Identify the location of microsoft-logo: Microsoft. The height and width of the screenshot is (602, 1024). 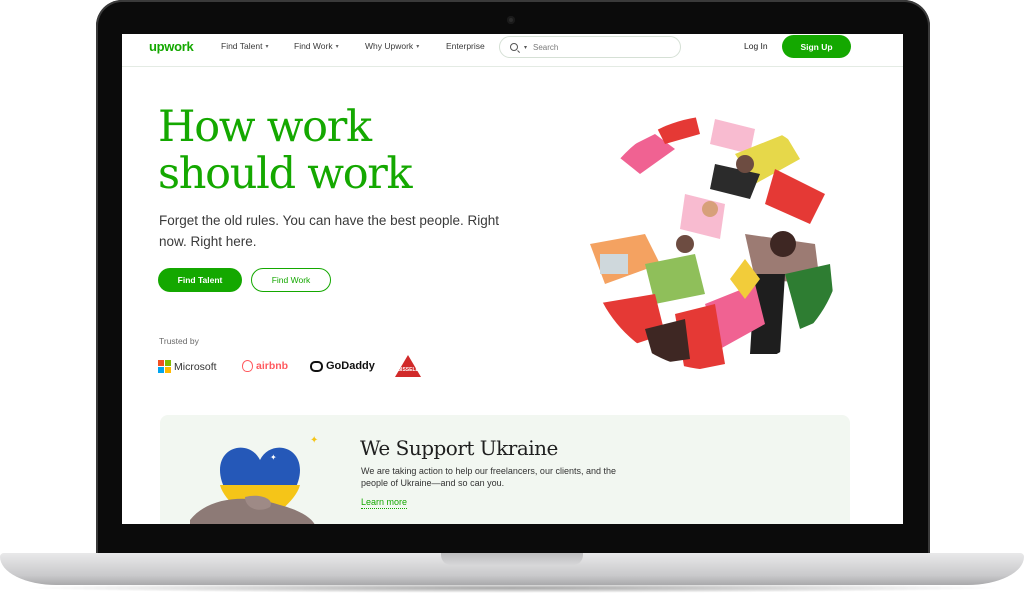
(187, 366).